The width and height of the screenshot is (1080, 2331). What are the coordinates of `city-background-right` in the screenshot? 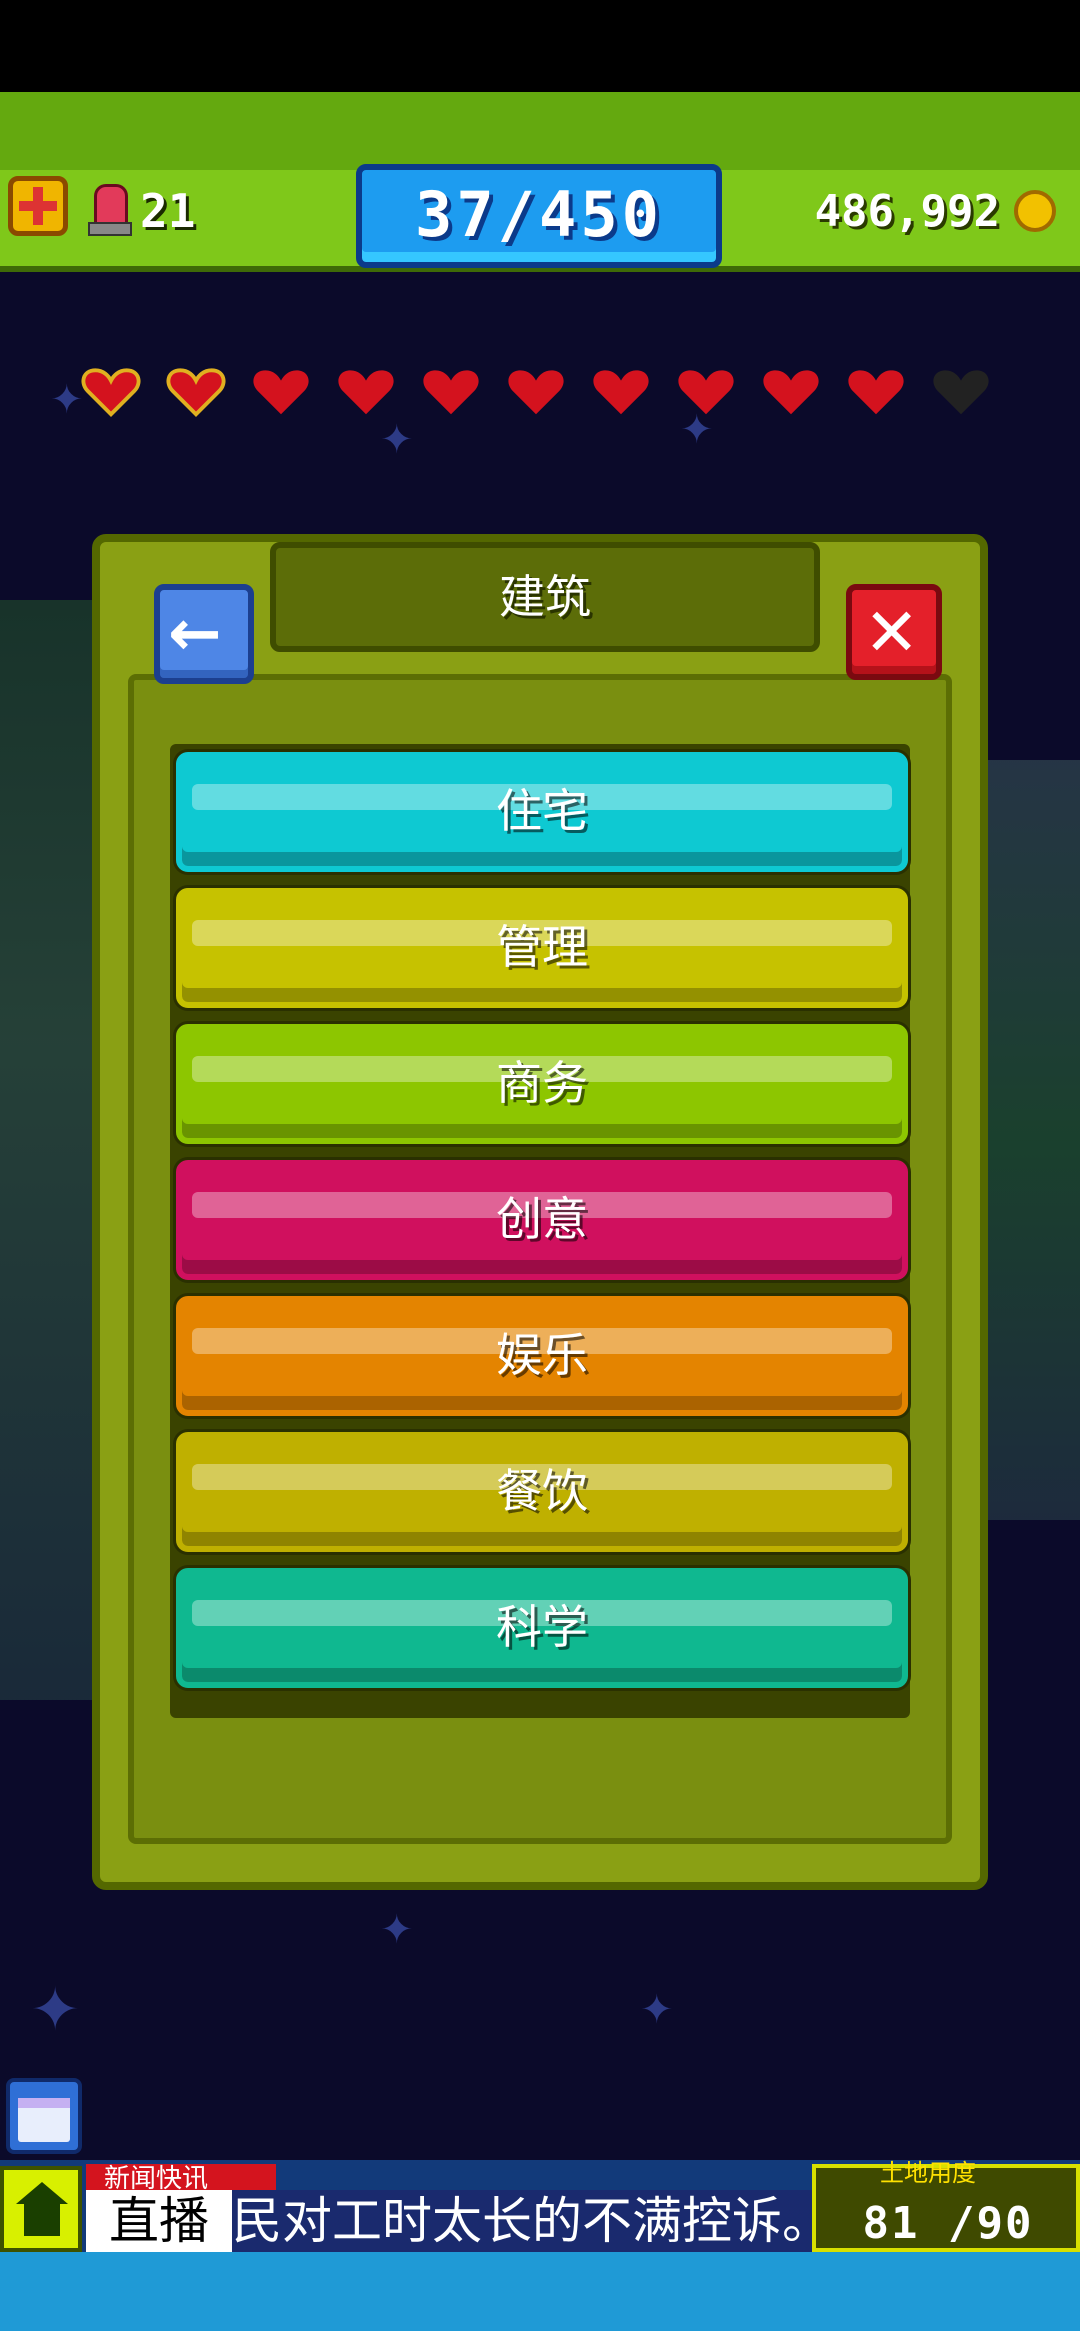 It's located at (1034, 1140).